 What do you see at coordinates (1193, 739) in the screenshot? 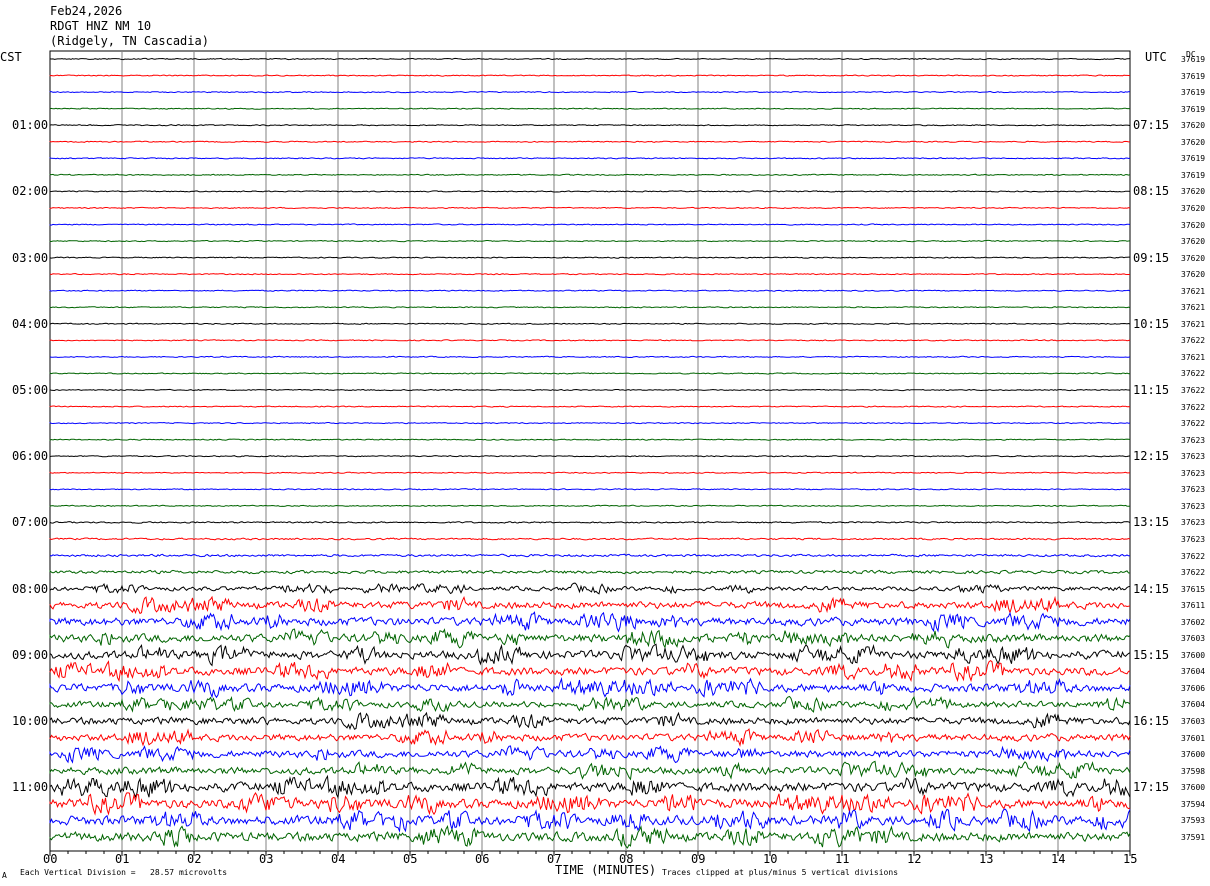
I see `dc-offset-label: 37601` at bounding box center [1193, 739].